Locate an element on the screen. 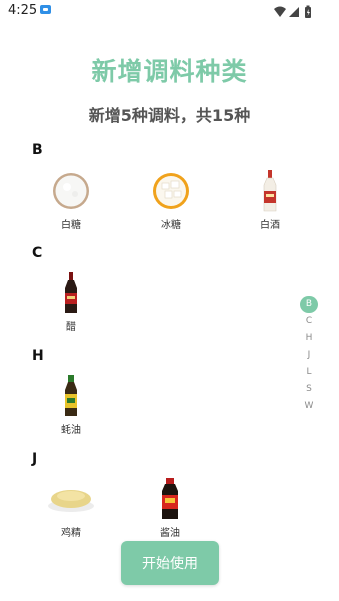 The image size is (339, 601). seasoning-item-oyster-sauce: 蚝油 is located at coordinates (71, 405).